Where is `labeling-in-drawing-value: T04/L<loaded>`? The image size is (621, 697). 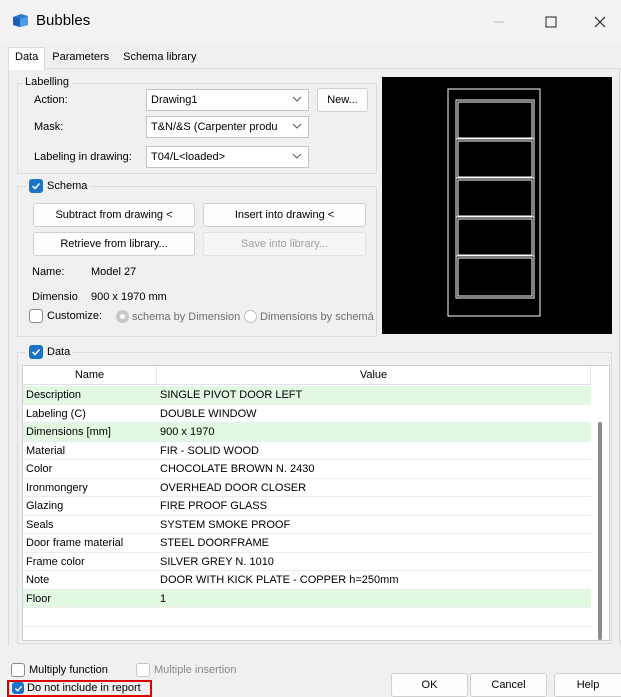 labeling-in-drawing-value: T04/L<loaded> is located at coordinates (188, 157).